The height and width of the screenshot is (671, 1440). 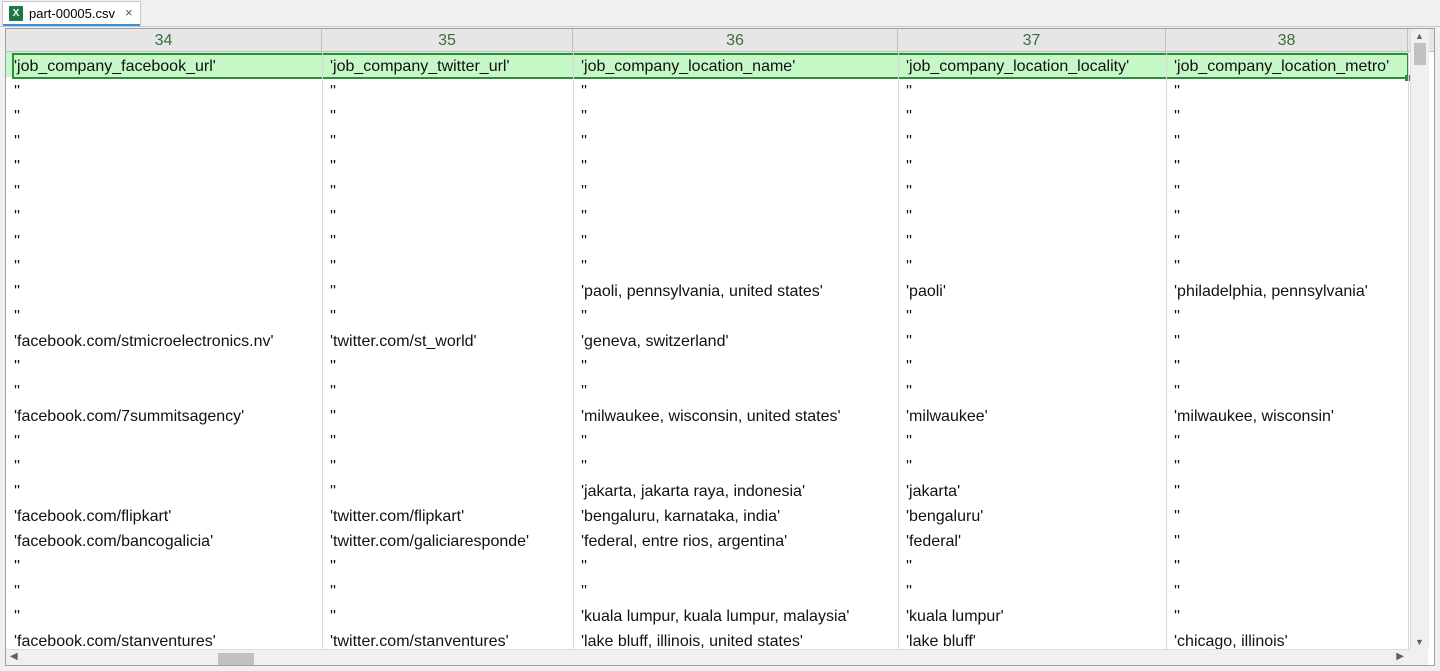 What do you see at coordinates (168, 514) in the screenshot?
I see `table-cell: 'facebook.com/flipkart'` at bounding box center [168, 514].